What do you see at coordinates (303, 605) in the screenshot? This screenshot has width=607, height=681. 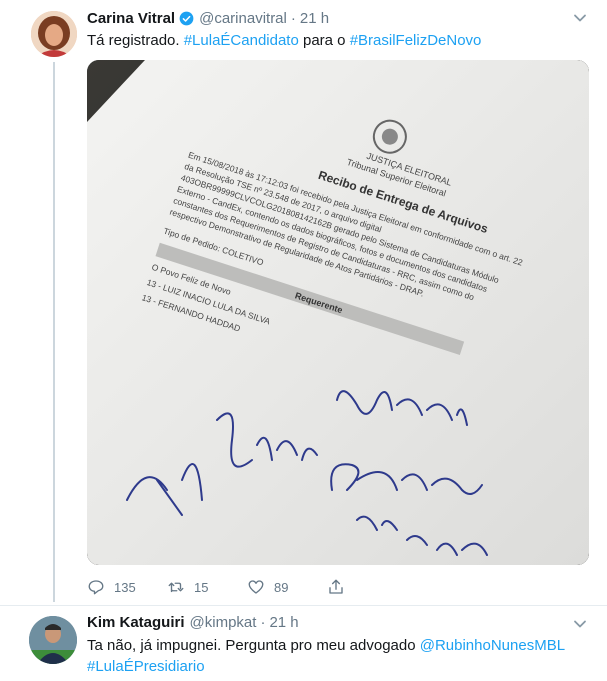 I see `tweet-divider` at bounding box center [303, 605].